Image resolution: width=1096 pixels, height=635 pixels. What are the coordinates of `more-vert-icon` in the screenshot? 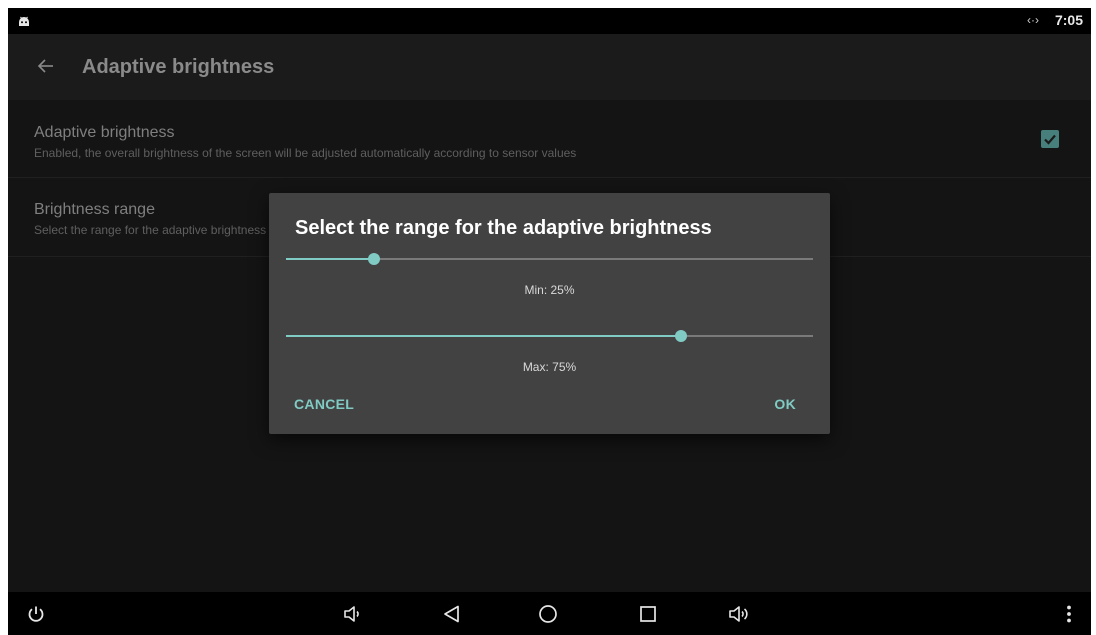 It's located at (1069, 616).